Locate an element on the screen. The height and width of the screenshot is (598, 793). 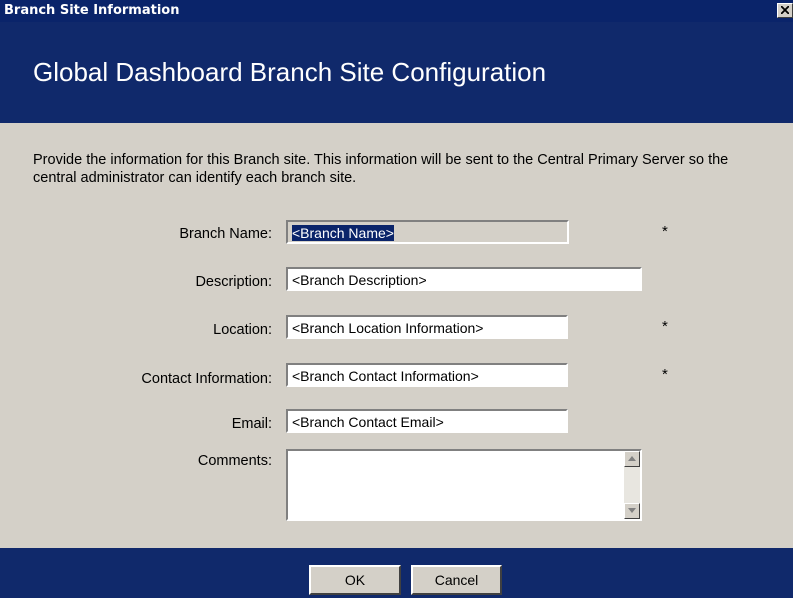
email-label: Email: is located at coordinates (251, 424).